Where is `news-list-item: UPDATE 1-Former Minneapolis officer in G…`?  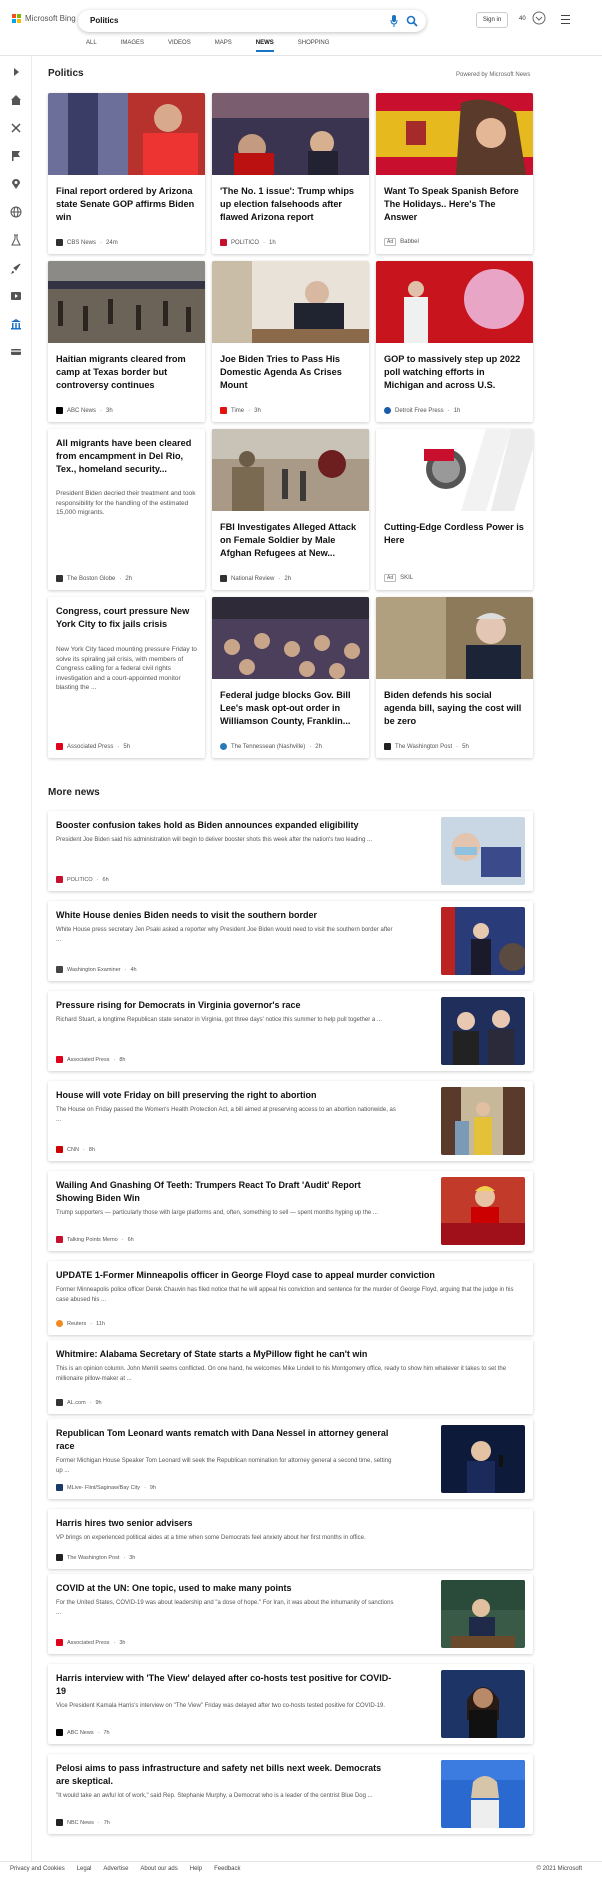
news-list-item: UPDATE 1-Former Minneapolis officer in G… is located at coordinates (290, 1298).